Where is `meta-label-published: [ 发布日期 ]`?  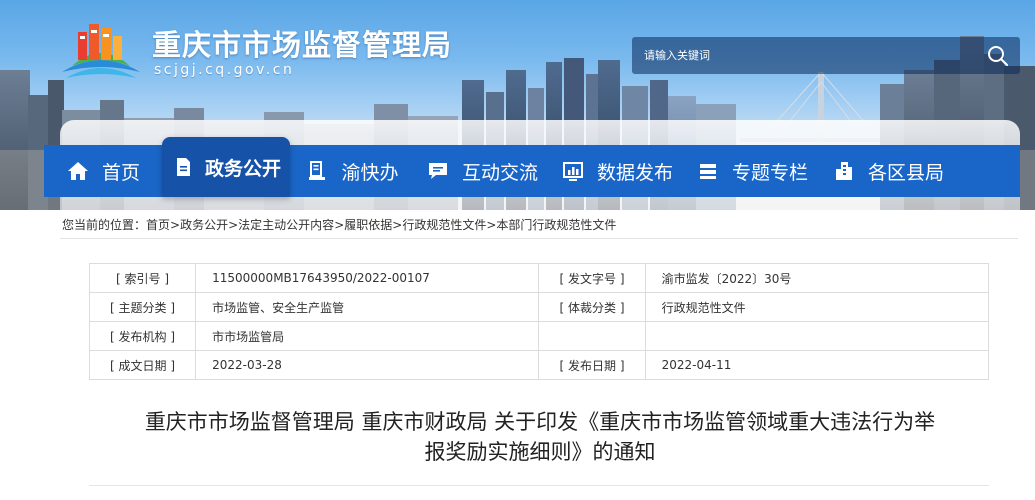
meta-label-published: [ 发布日期 ] is located at coordinates (592, 365).